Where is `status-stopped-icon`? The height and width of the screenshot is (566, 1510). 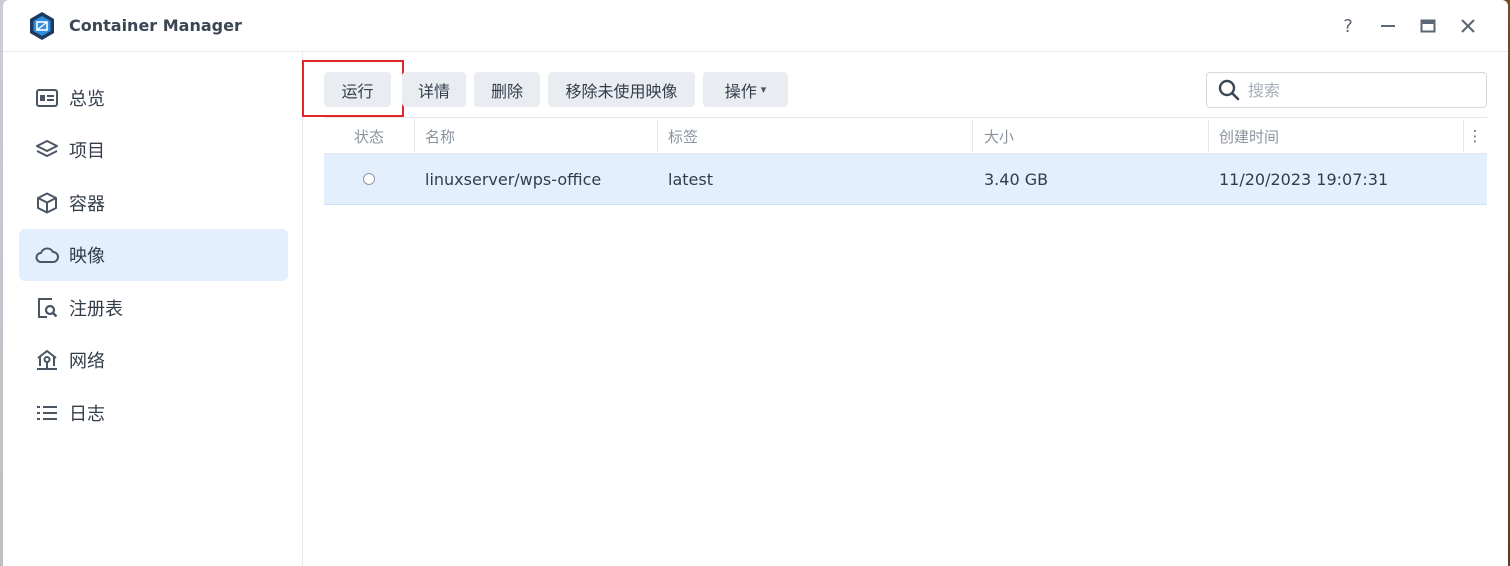 status-stopped-icon is located at coordinates (369, 179).